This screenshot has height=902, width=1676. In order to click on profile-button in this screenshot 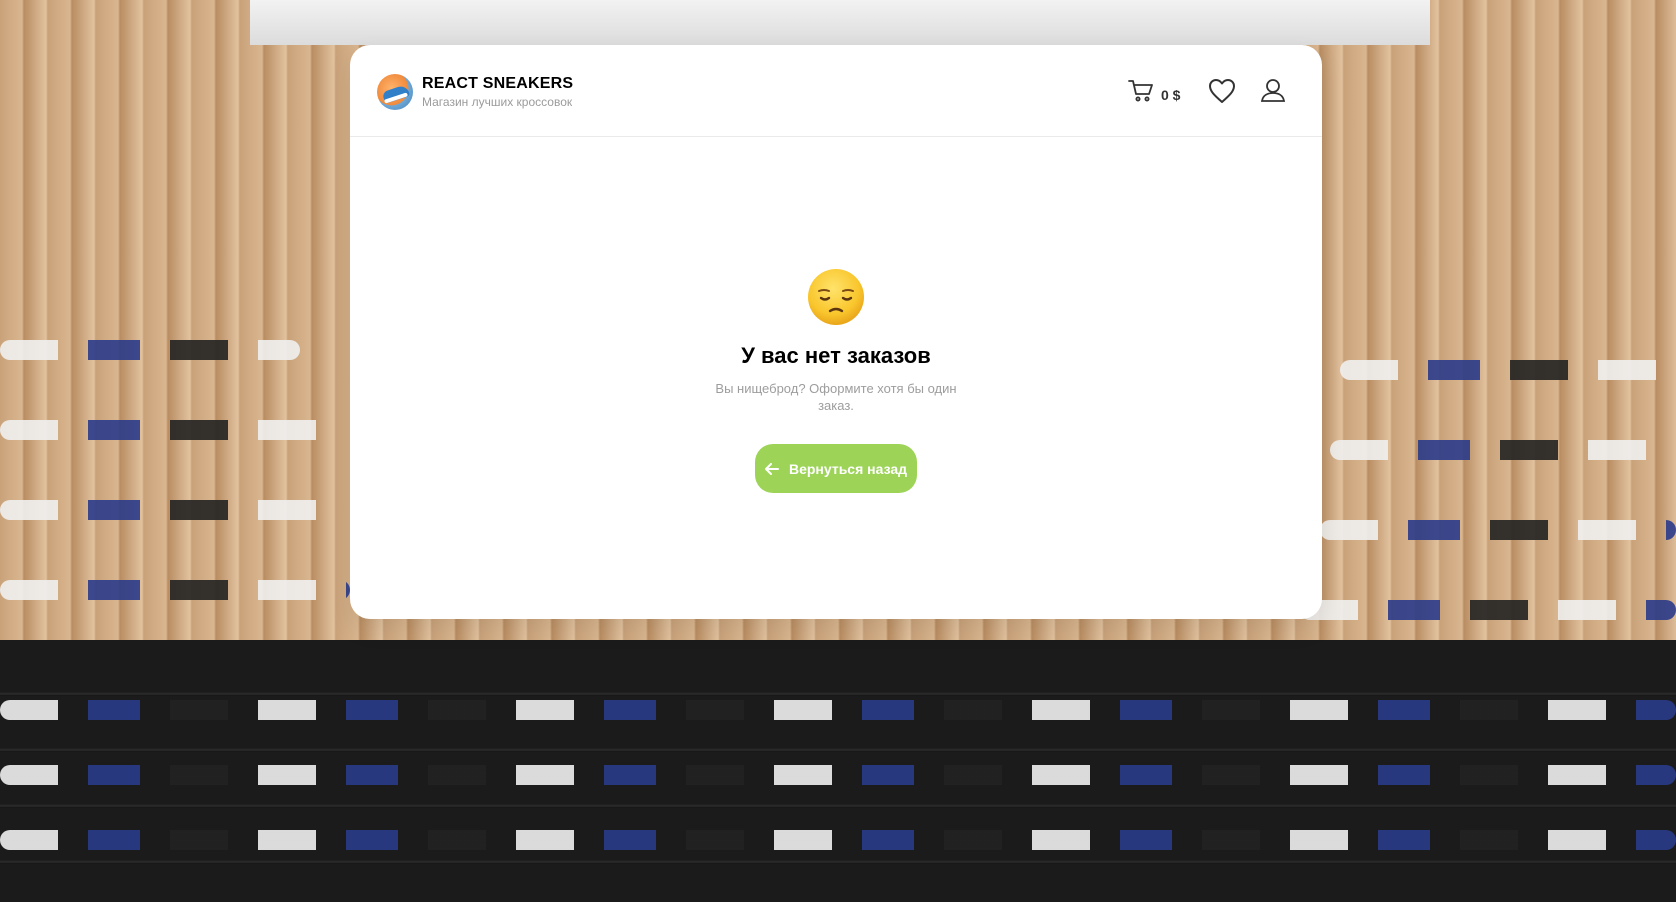, I will do `click(1273, 90)`.